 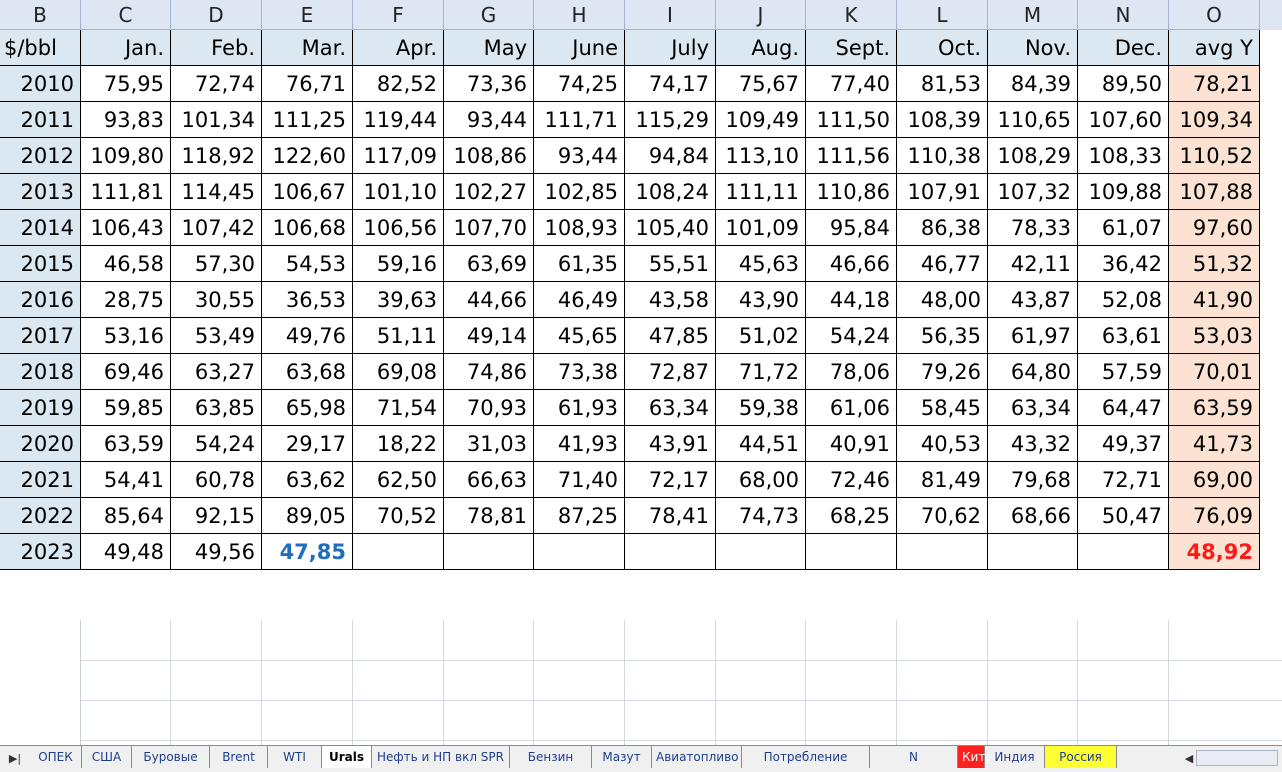 What do you see at coordinates (942, 372) in the screenshot?
I see `price-cell: 79,26` at bounding box center [942, 372].